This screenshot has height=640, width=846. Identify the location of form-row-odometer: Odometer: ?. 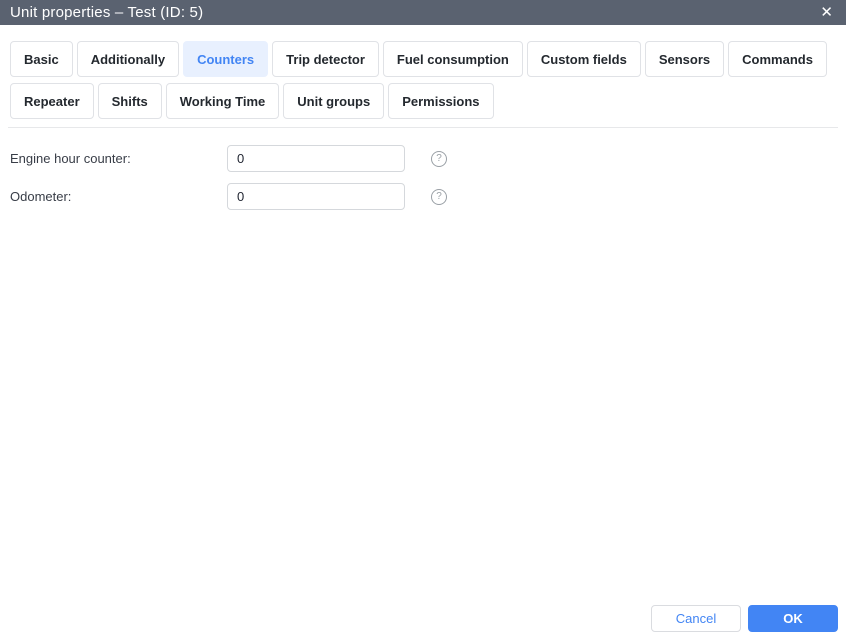
(423, 196).